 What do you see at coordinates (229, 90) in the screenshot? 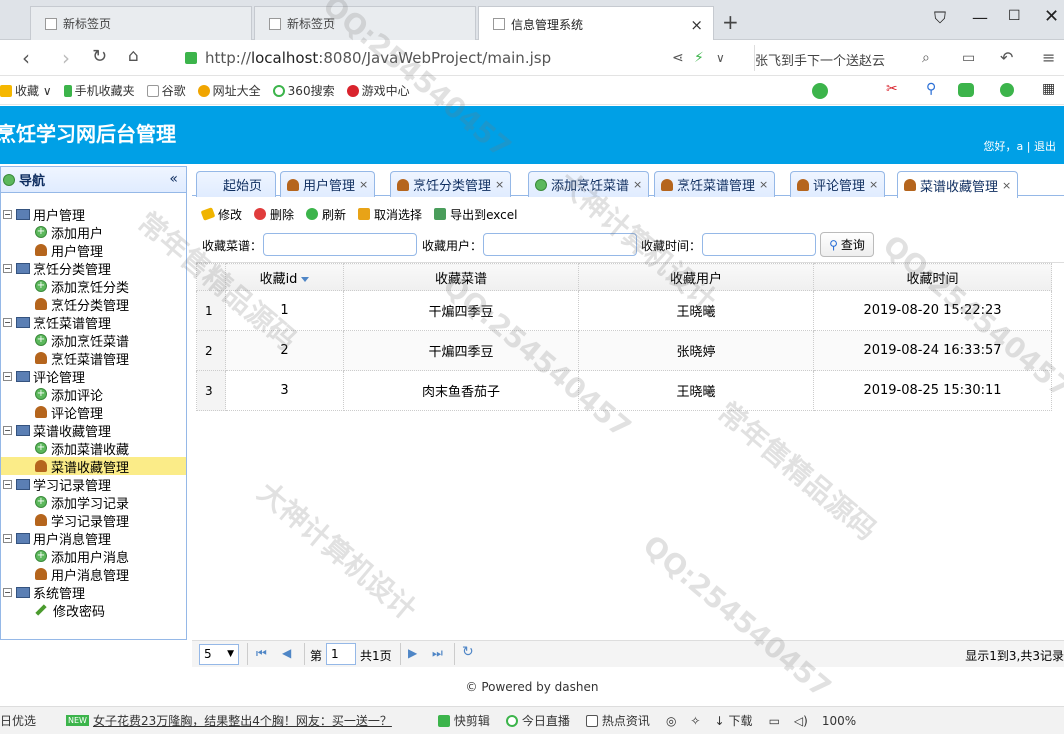
I see `bookmark-nav: 网址大全` at bounding box center [229, 90].